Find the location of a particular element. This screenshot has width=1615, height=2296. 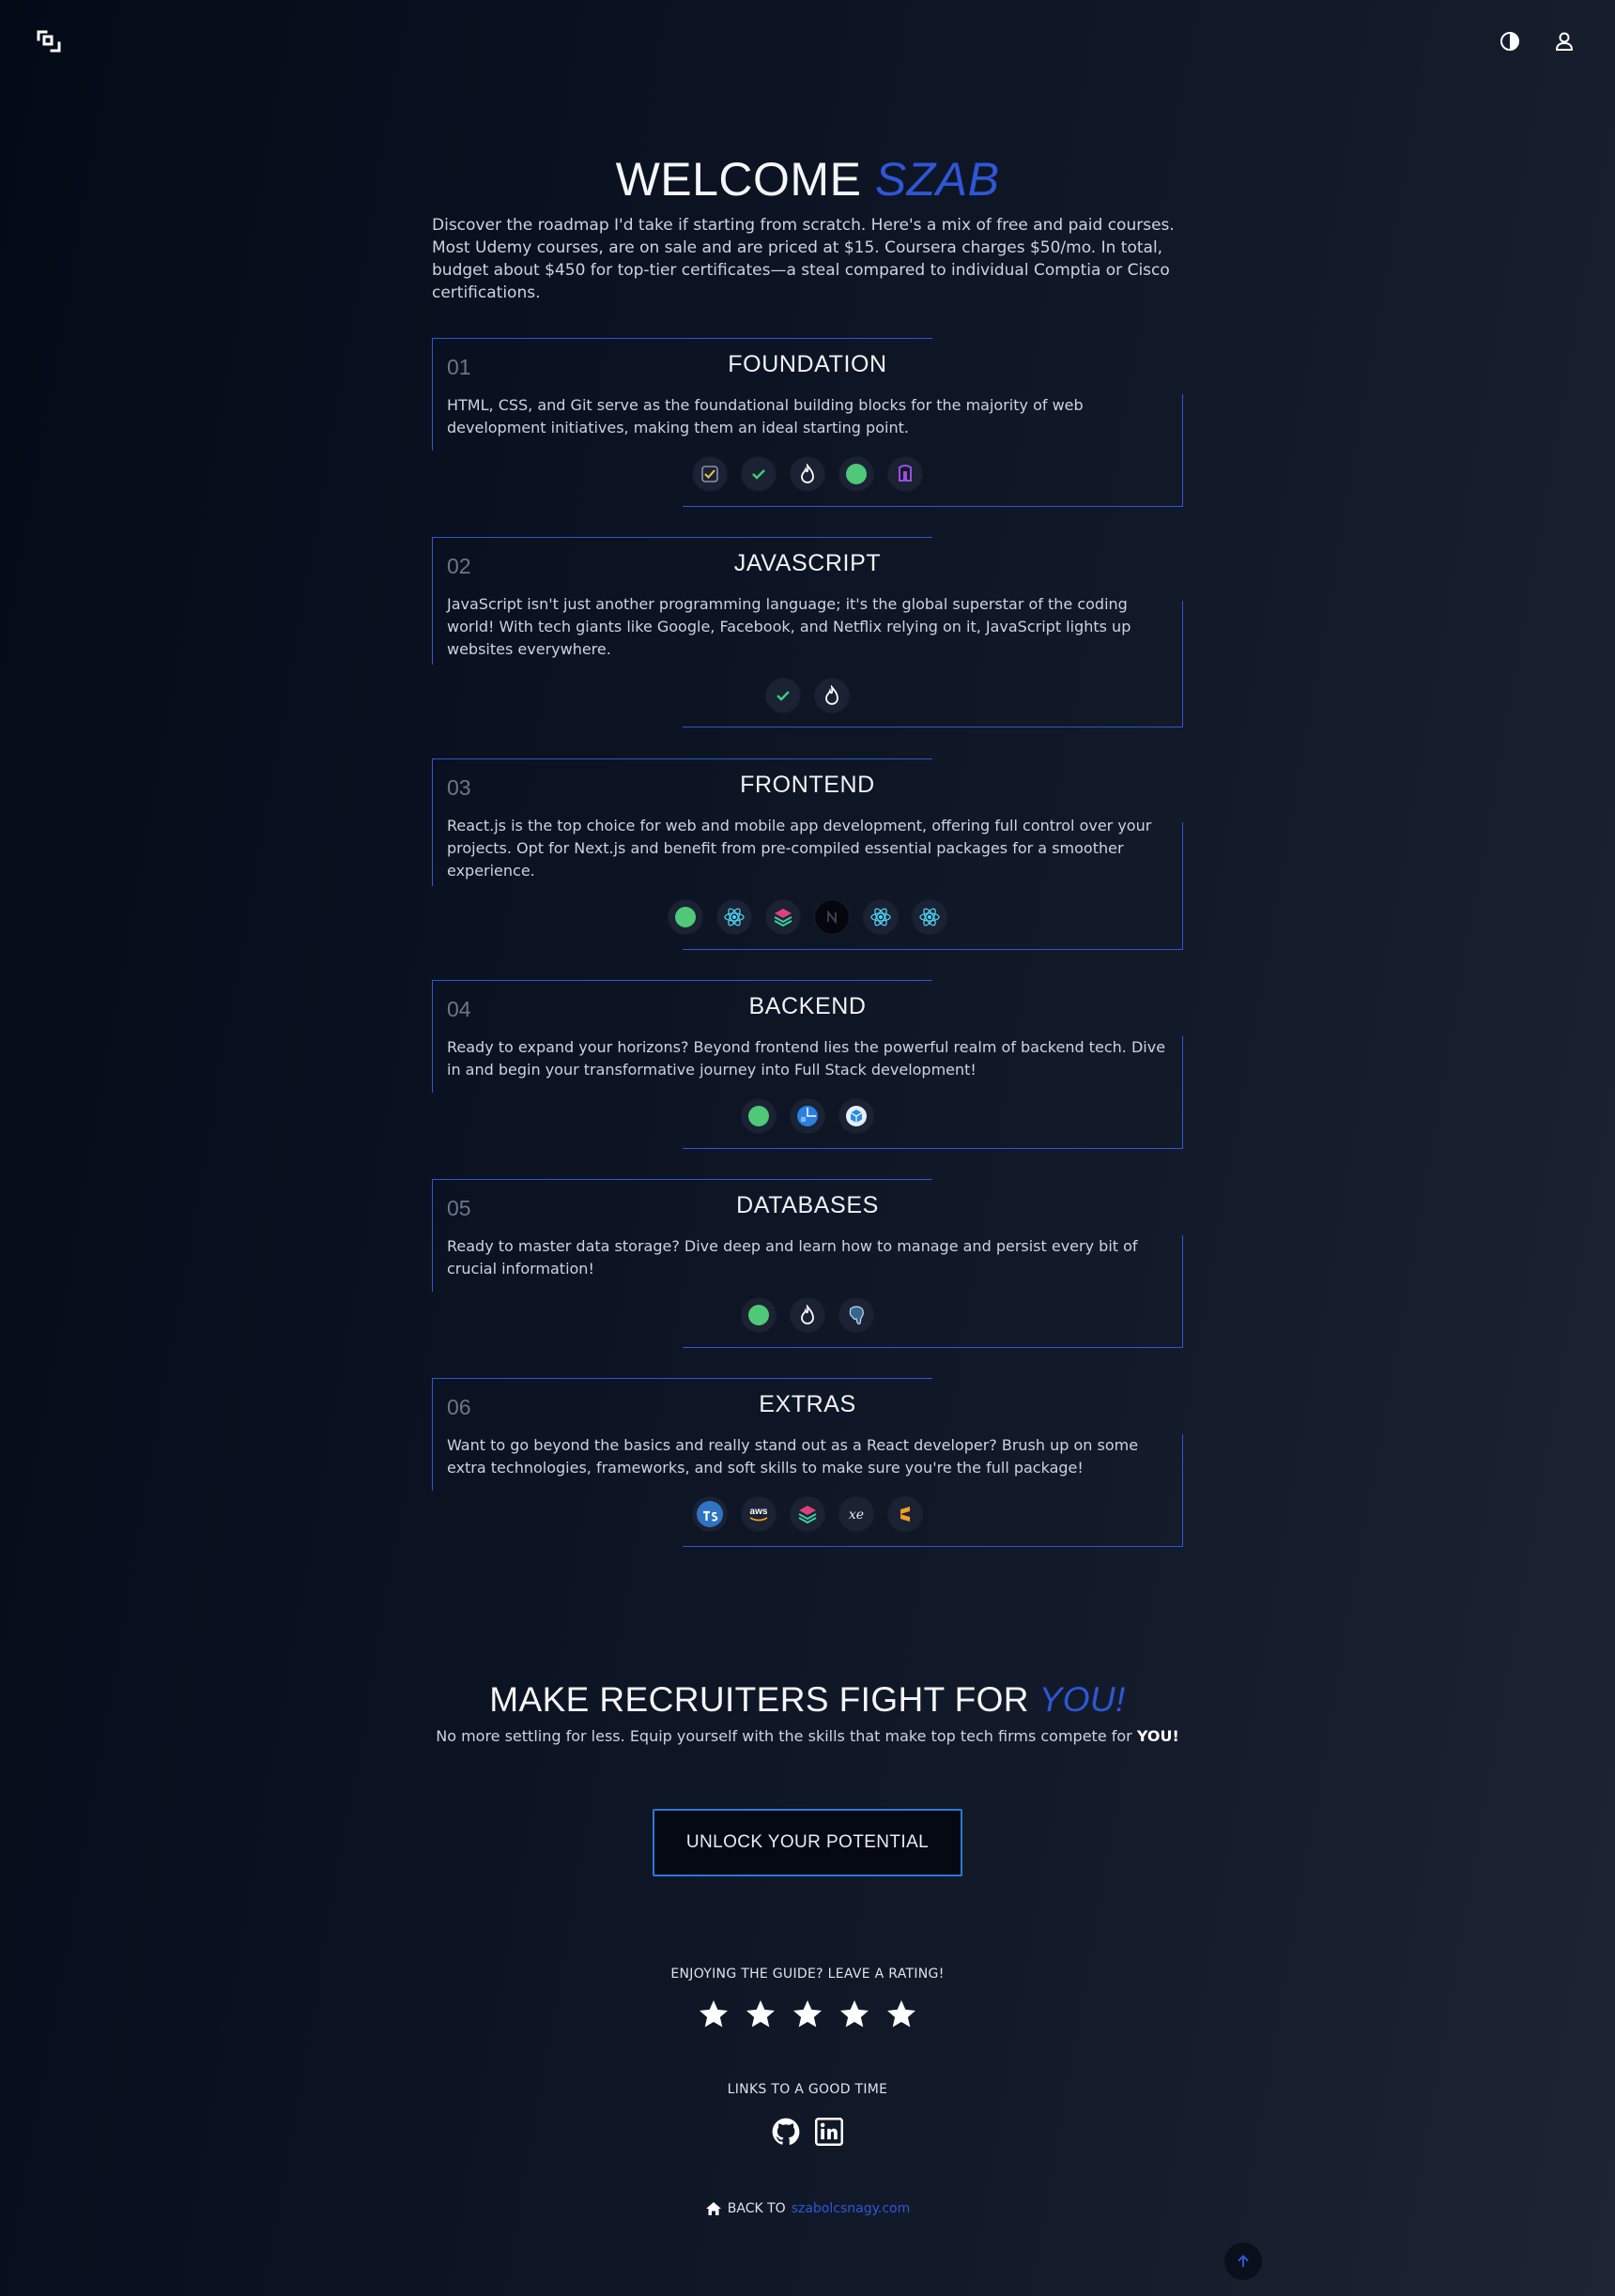

github-icon is located at coordinates (786, 2132).